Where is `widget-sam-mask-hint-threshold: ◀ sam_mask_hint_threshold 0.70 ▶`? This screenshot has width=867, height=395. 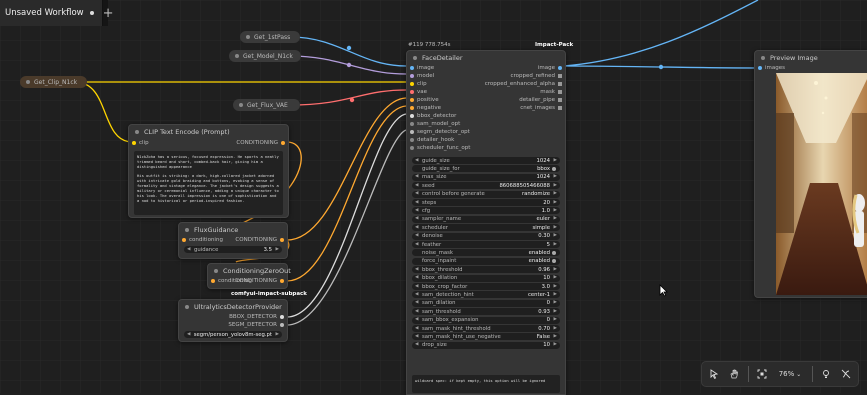 widget-sam-mask-hint-threshold: ◀ sam_mask_hint_threshold 0.70 ▶ is located at coordinates (486, 328).